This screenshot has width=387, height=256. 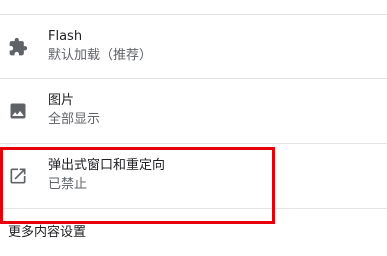 I want to click on image-icon, so click(x=18, y=111).